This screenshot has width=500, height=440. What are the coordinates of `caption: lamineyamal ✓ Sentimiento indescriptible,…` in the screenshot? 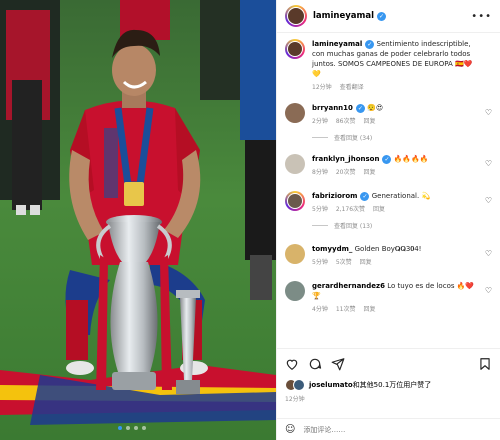 It's located at (388, 66).